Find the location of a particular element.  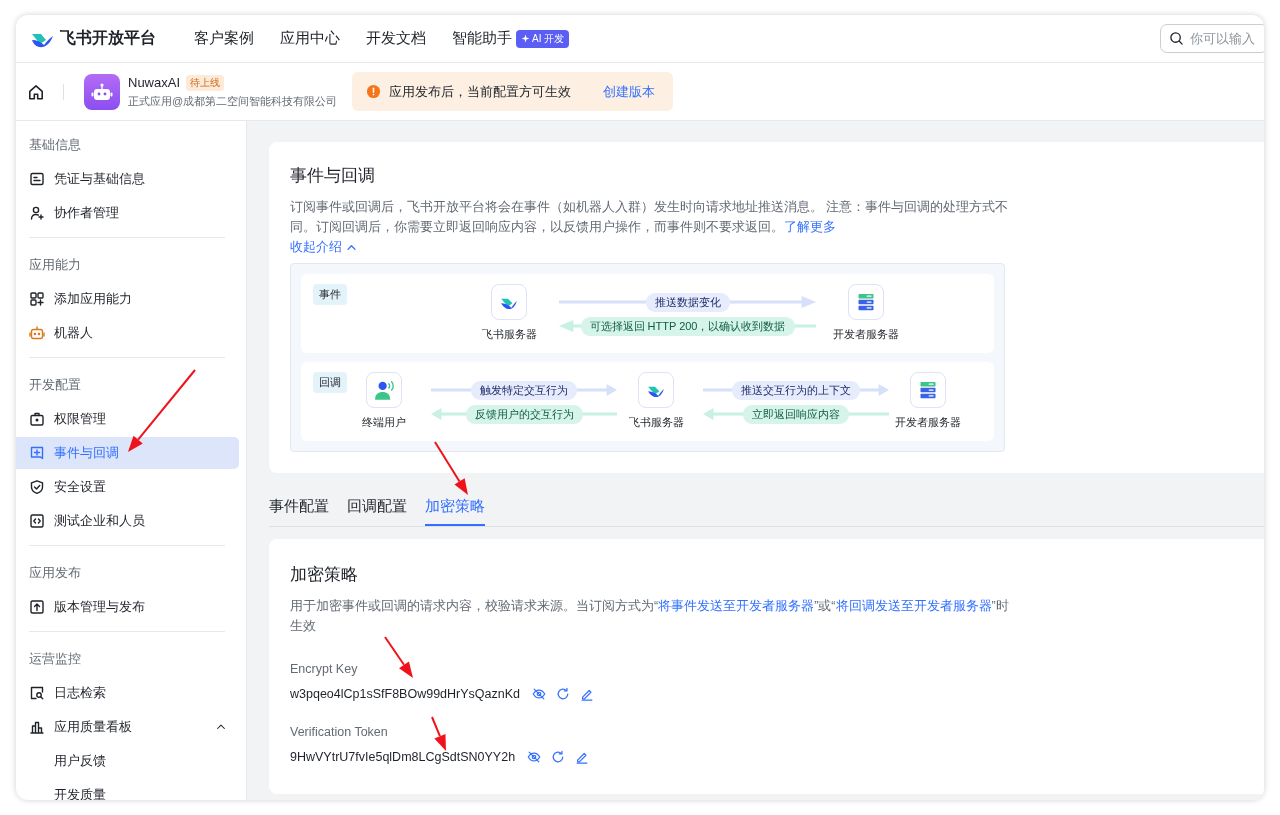

flow-label: 立即返回响应内容 is located at coordinates (796, 414).